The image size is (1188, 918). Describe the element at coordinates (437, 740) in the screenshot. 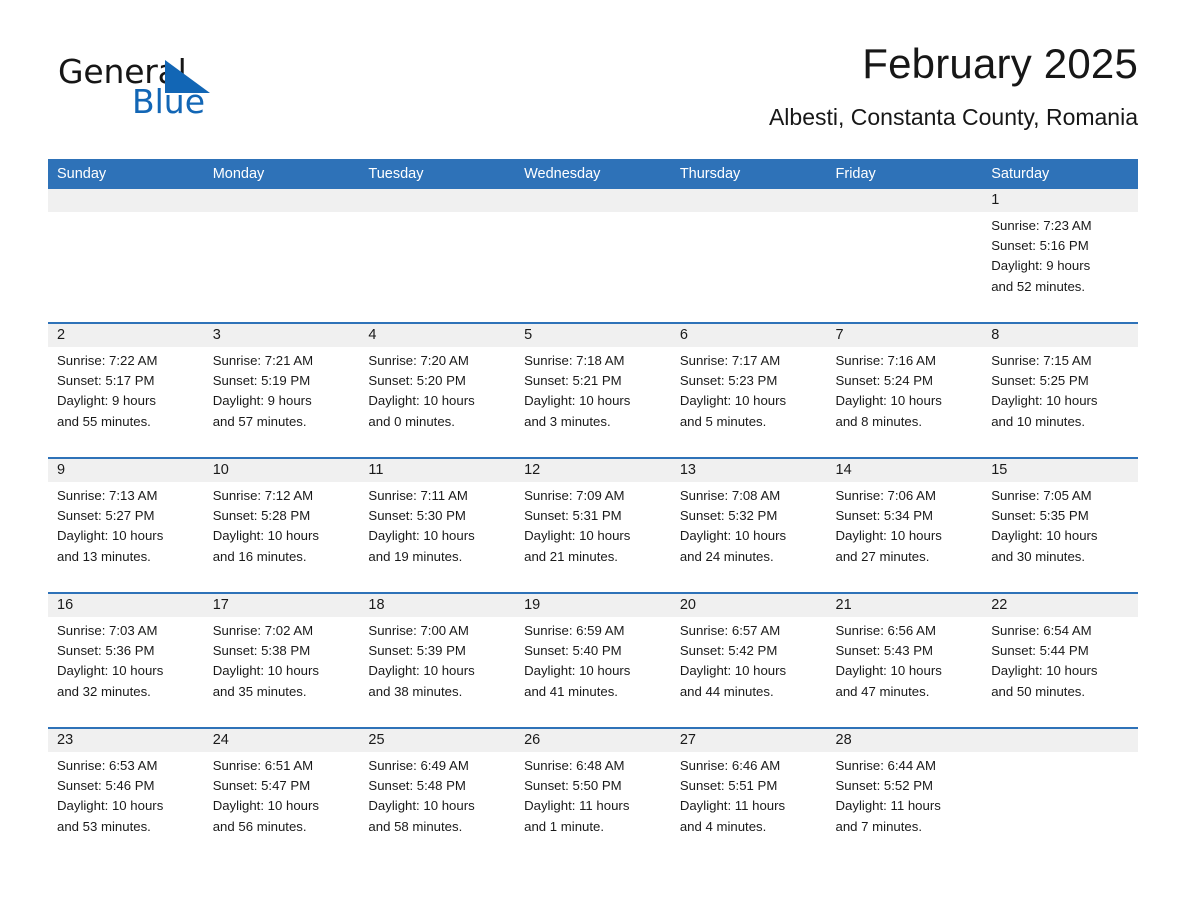

I see `day-number-band: 25` at that location.